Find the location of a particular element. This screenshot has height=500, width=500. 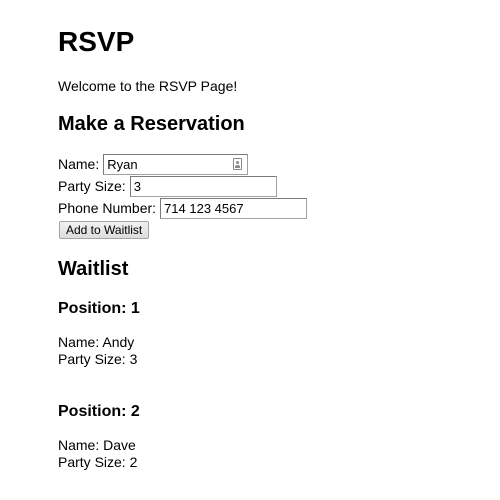

page-title: RSVP is located at coordinates (96, 41).